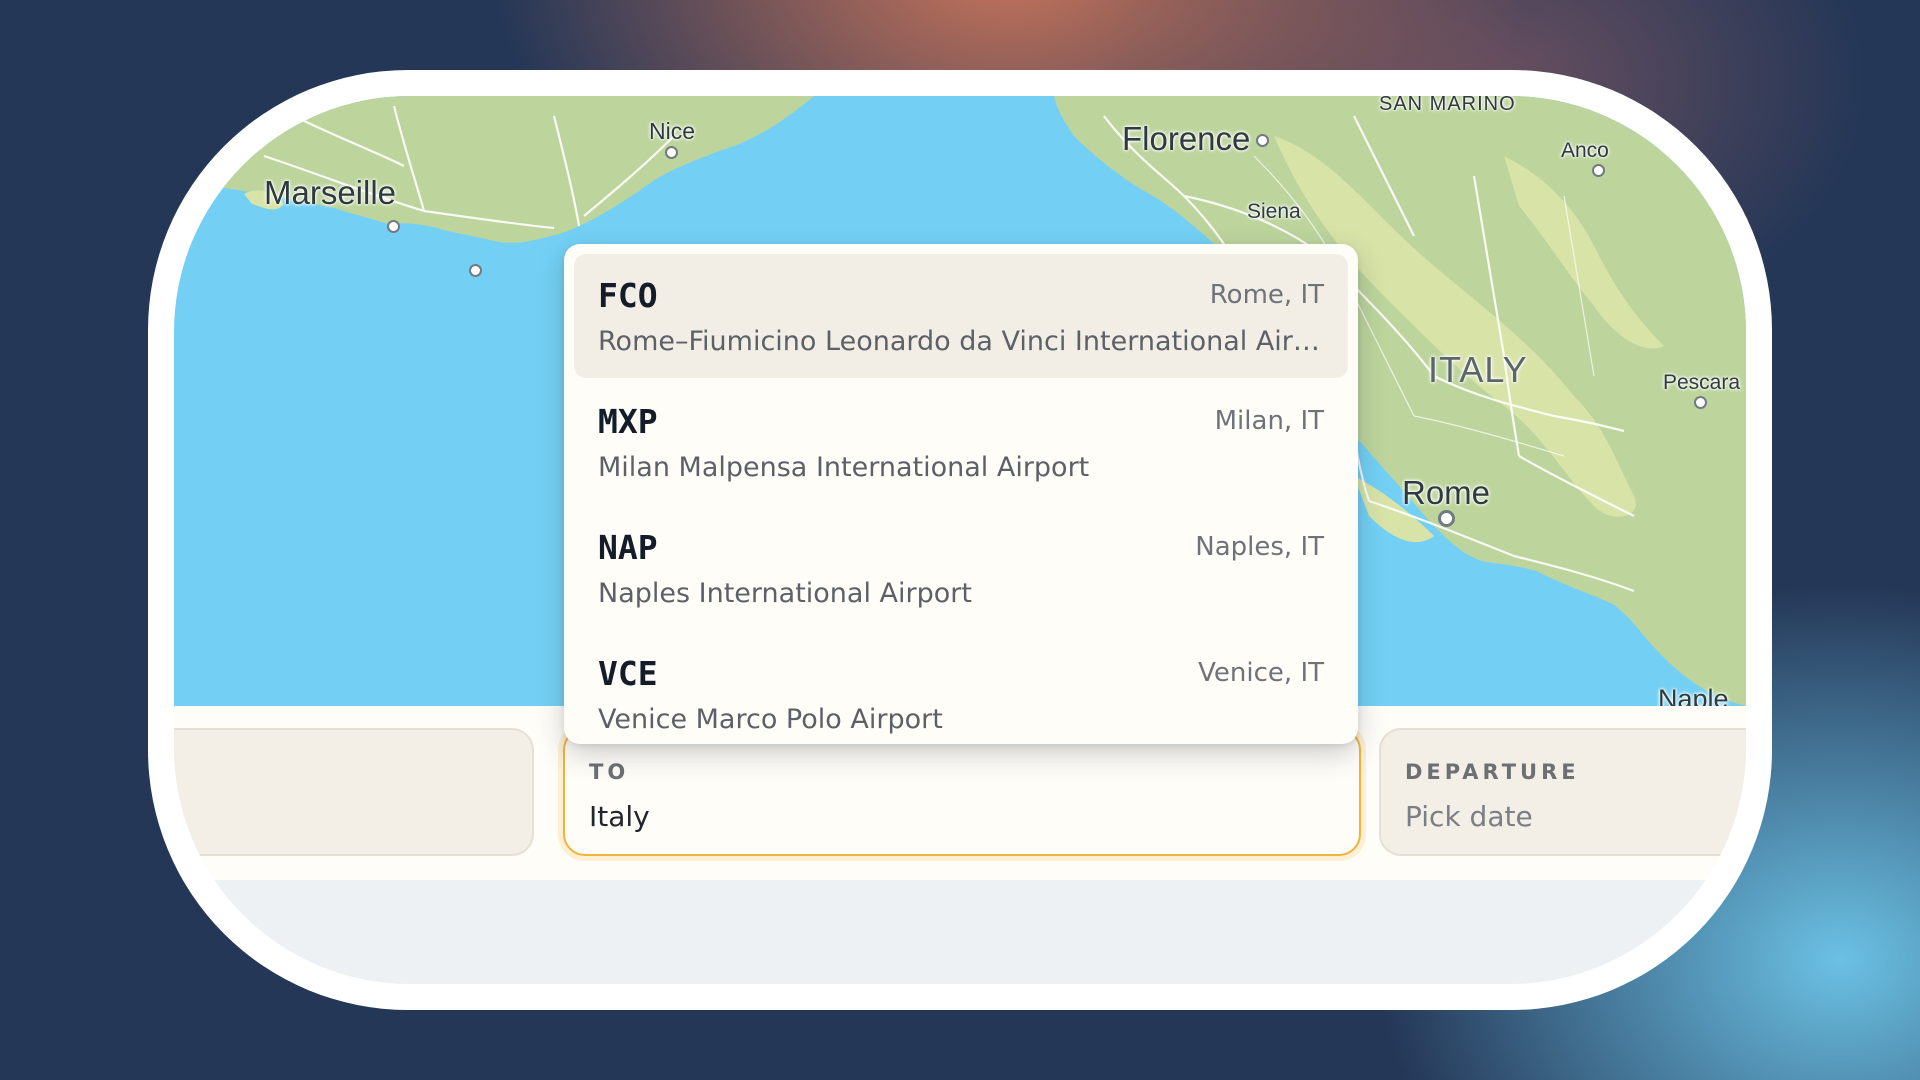 This screenshot has width=1920, height=1080. What do you see at coordinates (1562, 792) in the screenshot?
I see `departure-field: DEPARTURE Pick date` at bounding box center [1562, 792].